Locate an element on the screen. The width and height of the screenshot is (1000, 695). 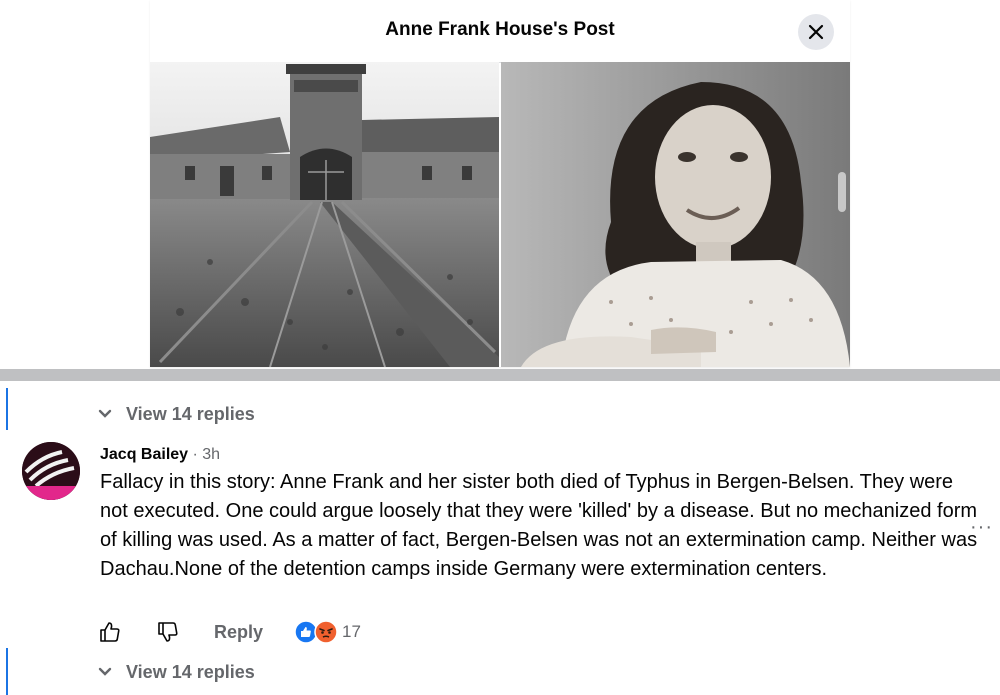
cropped-action-row is located at coordinates (500, 384).